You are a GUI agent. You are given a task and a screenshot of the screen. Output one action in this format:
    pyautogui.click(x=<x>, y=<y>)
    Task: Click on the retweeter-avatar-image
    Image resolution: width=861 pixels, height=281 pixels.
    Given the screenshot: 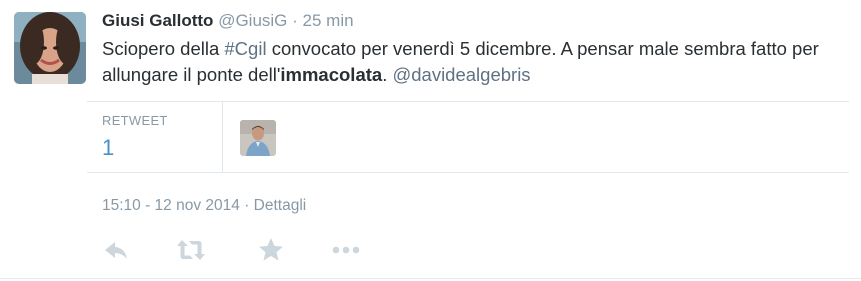 What is the action you would take?
    pyautogui.click(x=258, y=138)
    